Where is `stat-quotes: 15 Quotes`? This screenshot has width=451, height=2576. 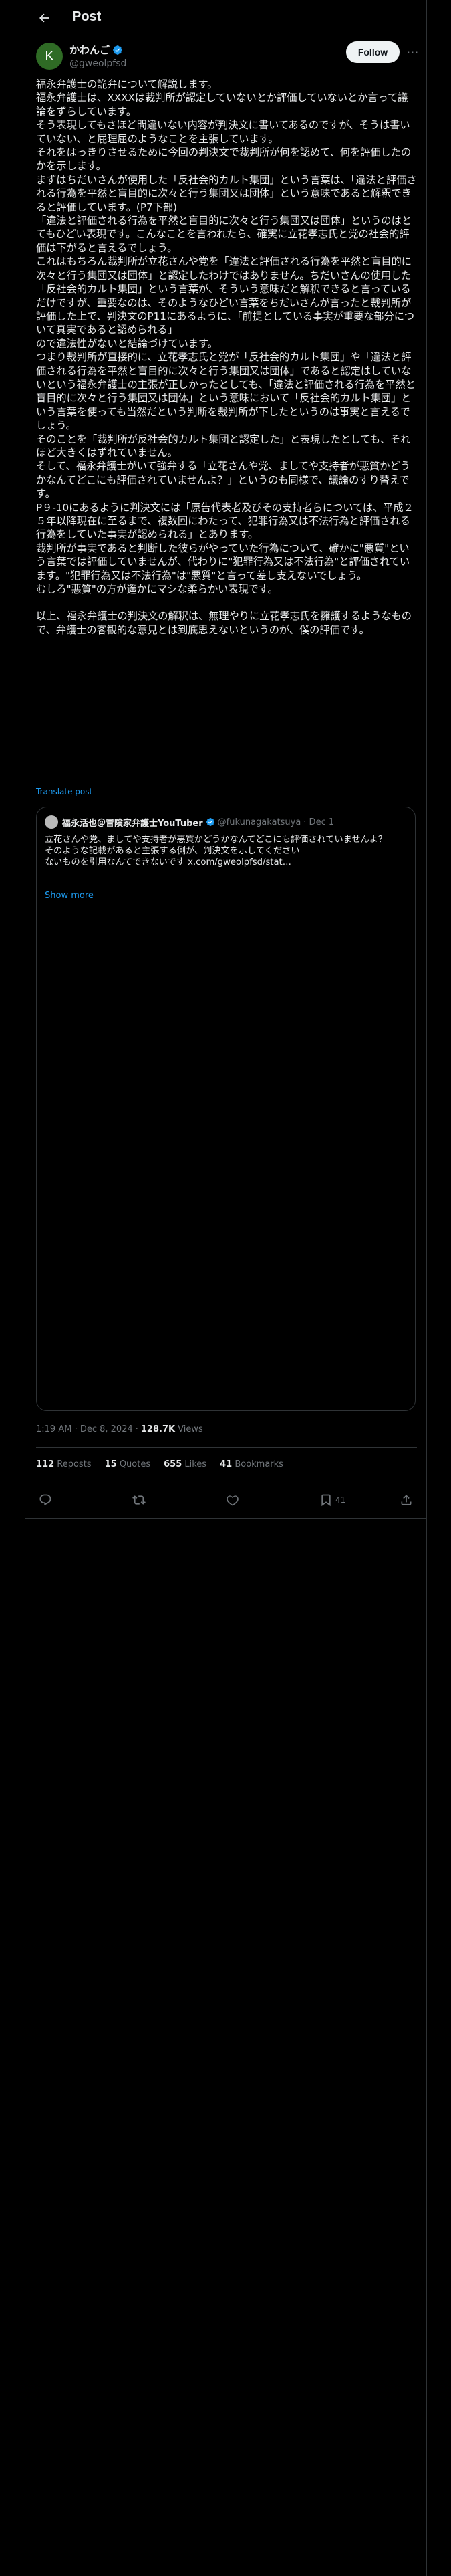 stat-quotes: 15 Quotes is located at coordinates (128, 1464).